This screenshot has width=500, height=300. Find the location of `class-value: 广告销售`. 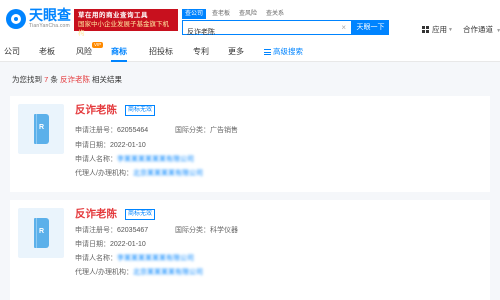

class-value: 广告销售 is located at coordinates (224, 130).